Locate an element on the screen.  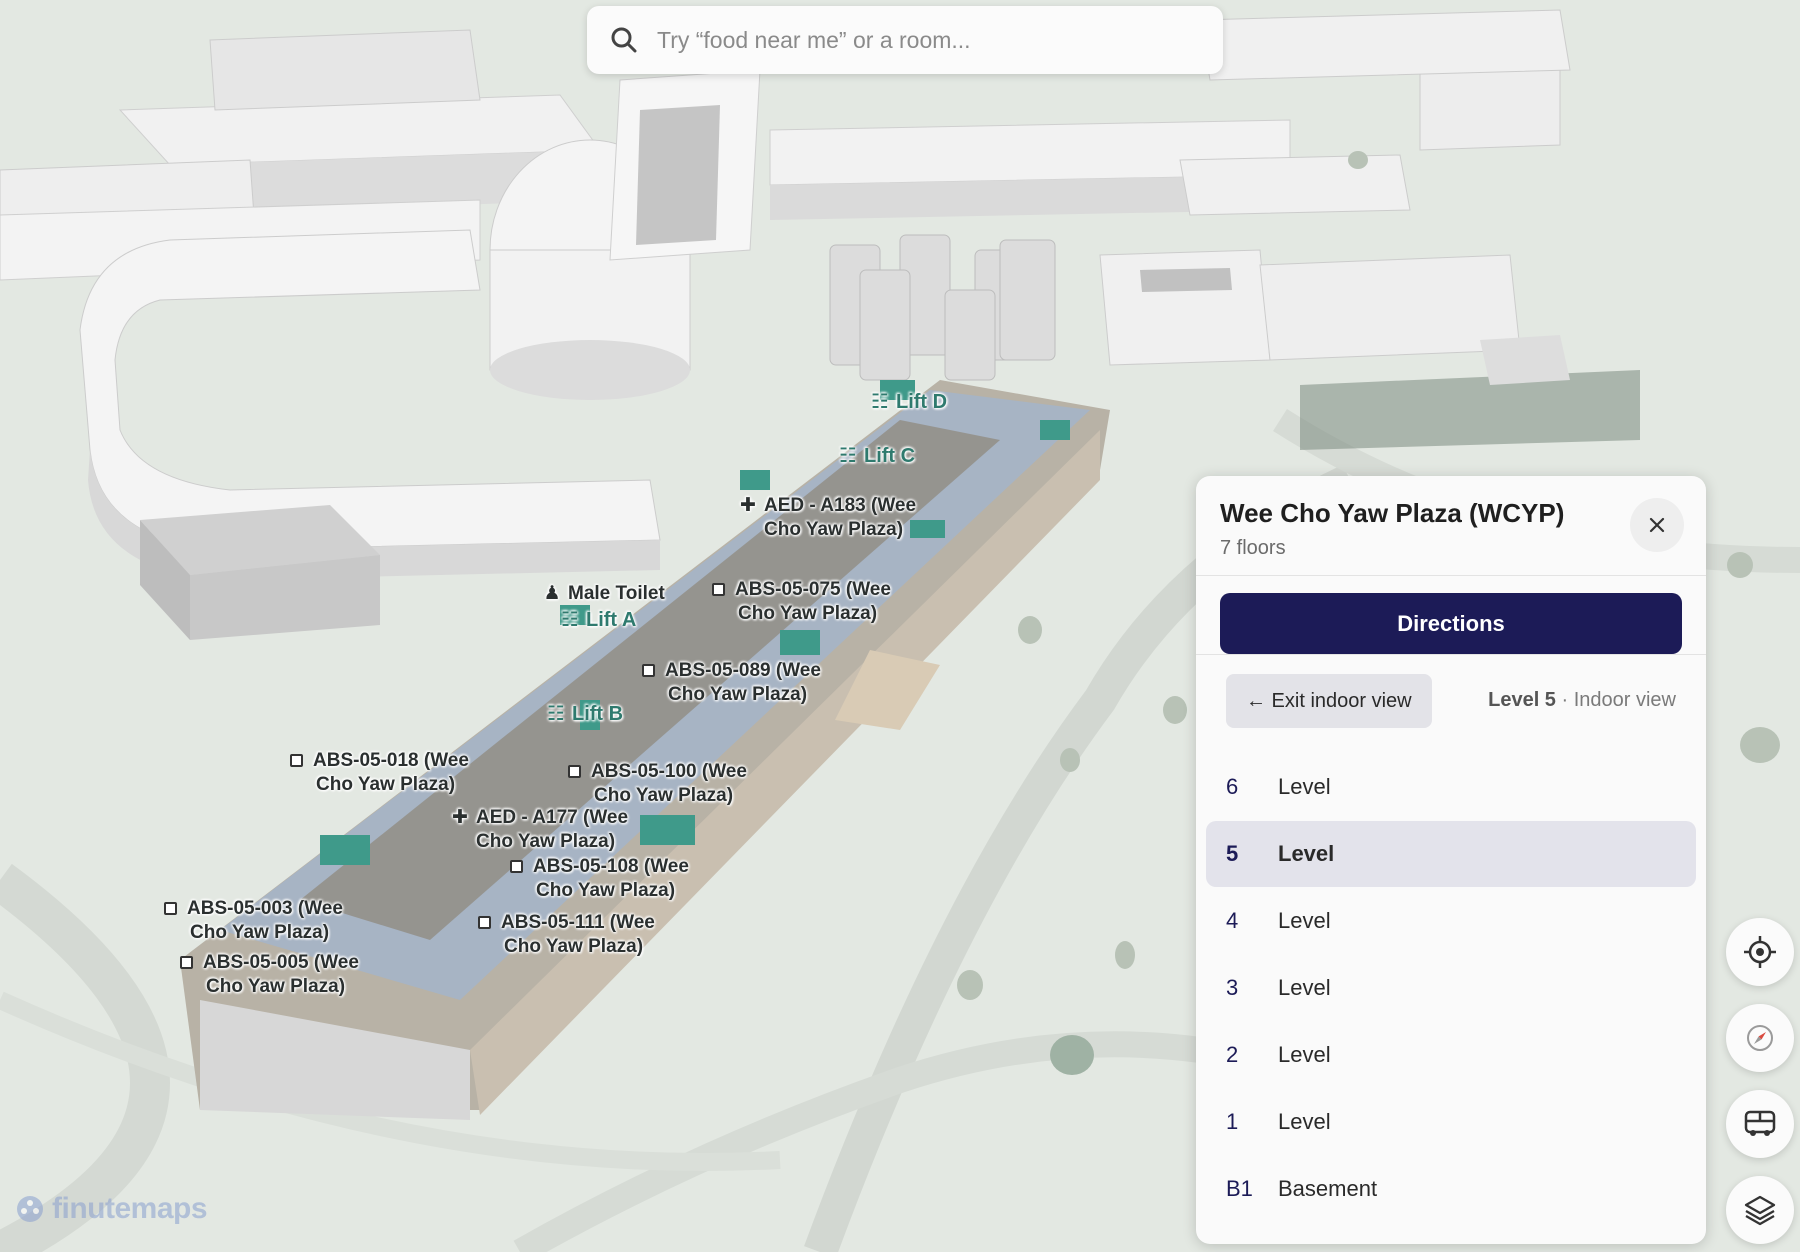
label-text: ABS-05-003 (Wee is located at coordinates (265, 908).